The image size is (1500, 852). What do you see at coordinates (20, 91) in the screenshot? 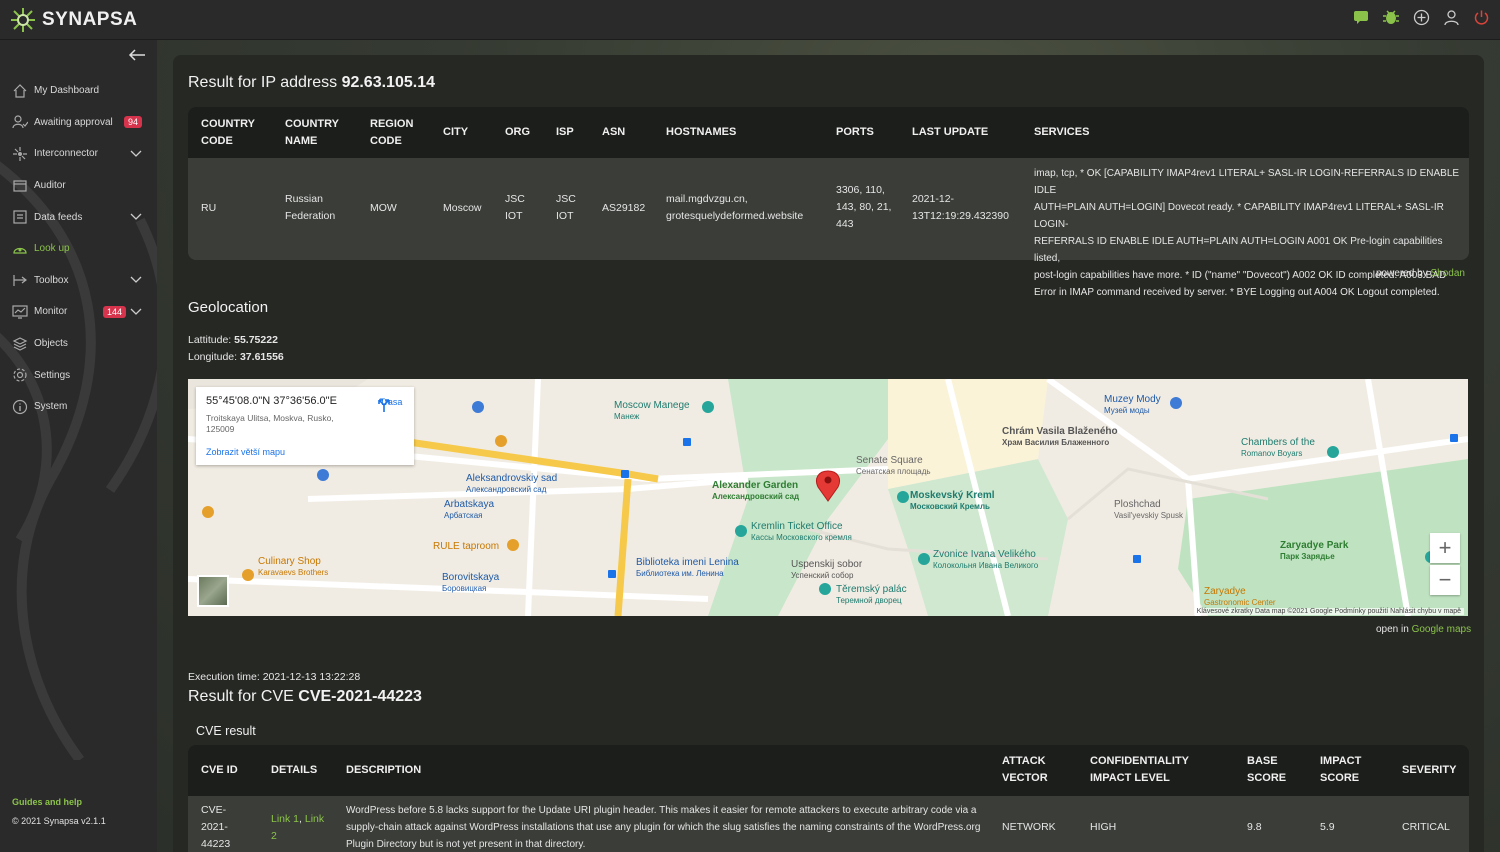
I see `home-icon` at bounding box center [20, 91].